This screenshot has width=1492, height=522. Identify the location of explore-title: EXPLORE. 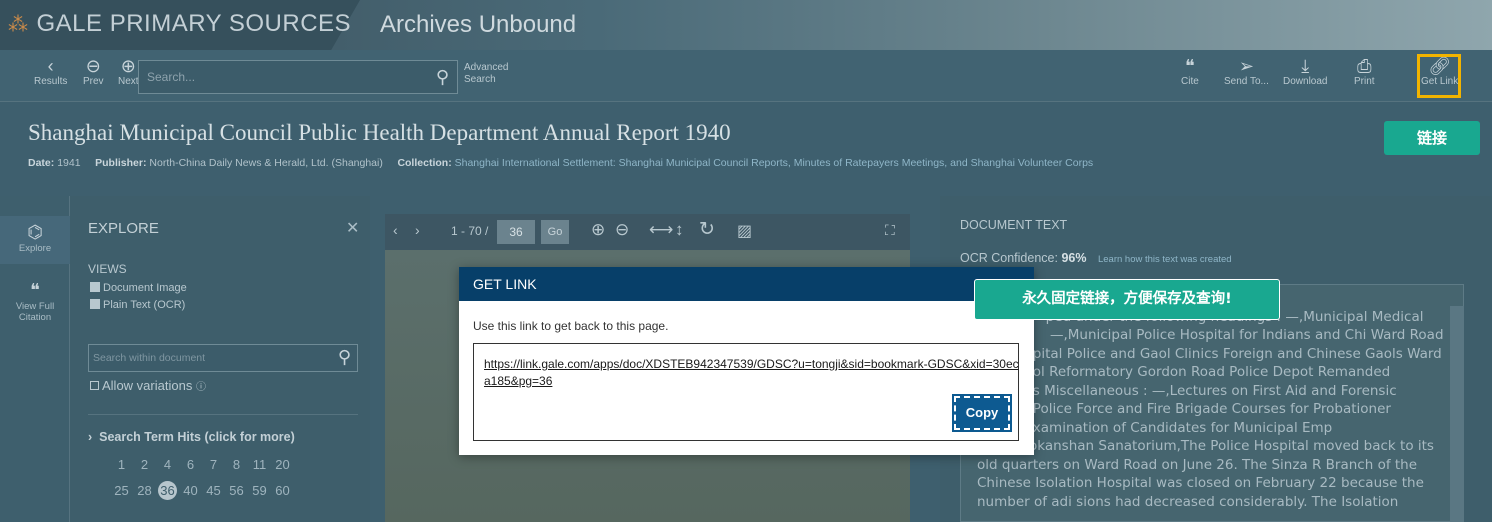
(123, 228).